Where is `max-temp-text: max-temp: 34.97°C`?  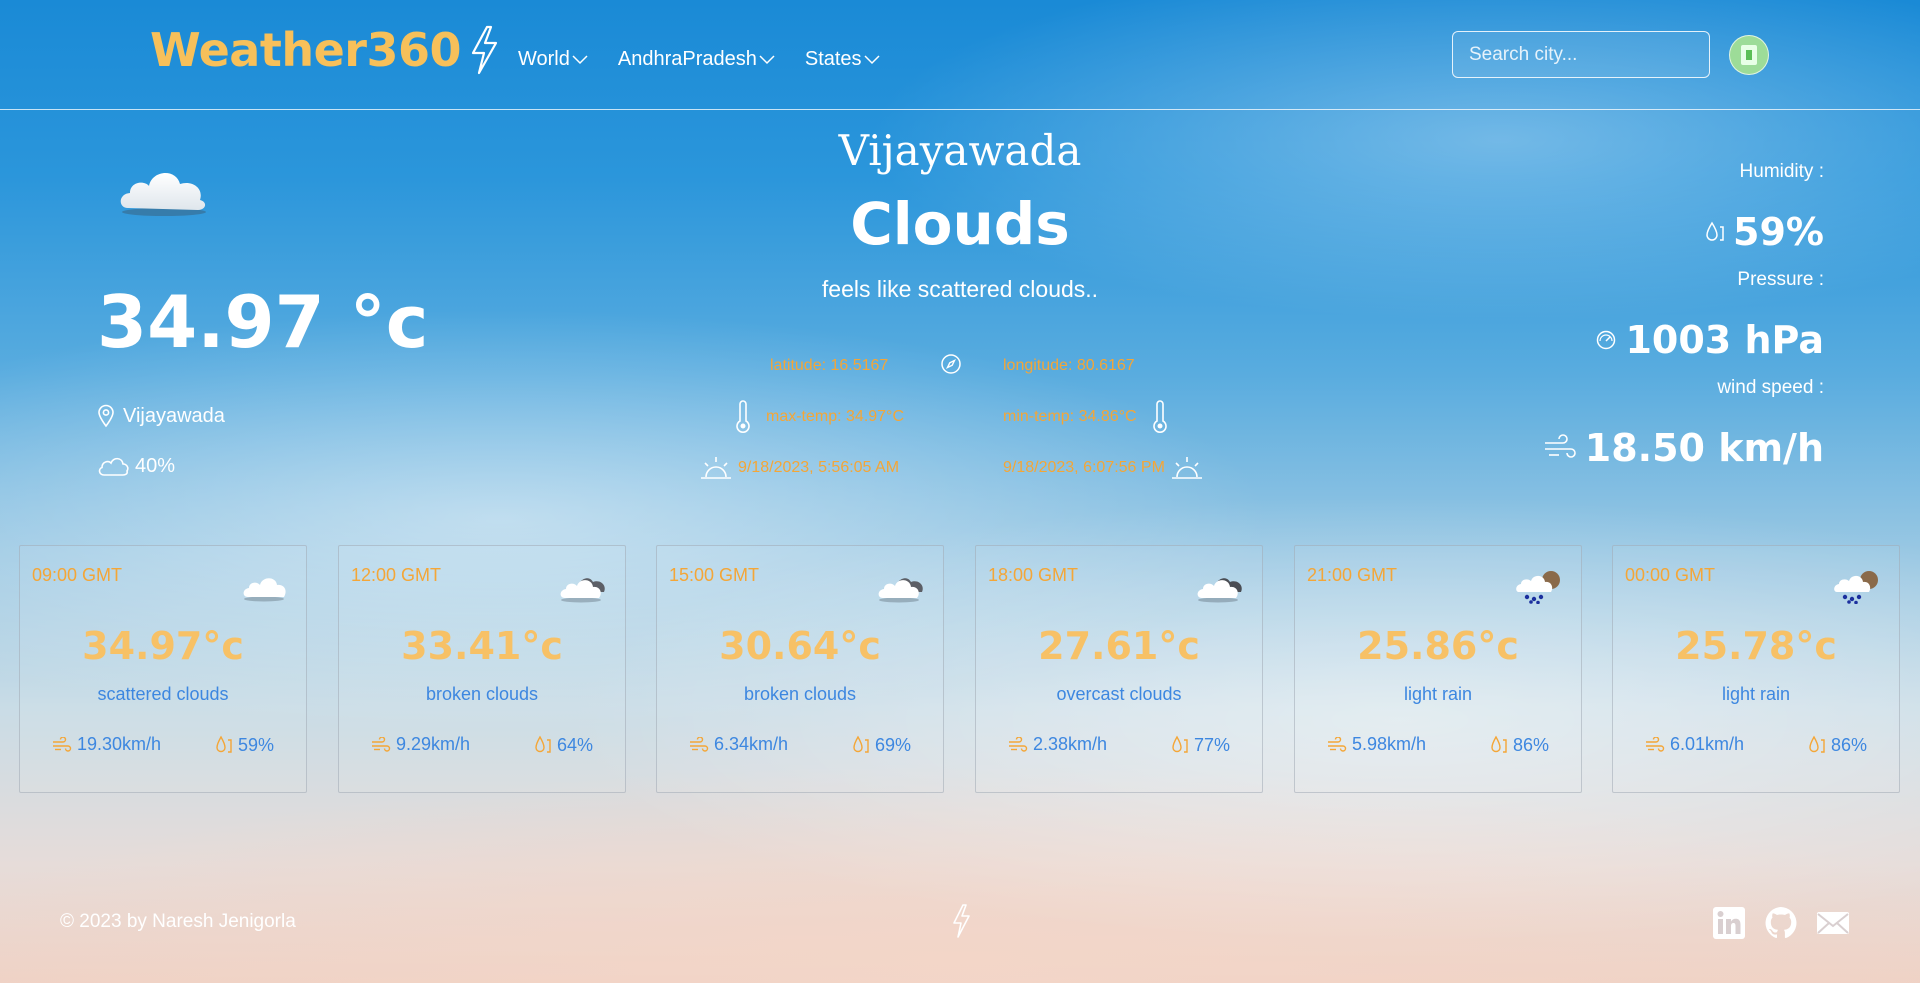
max-temp-text: max-temp: 34.97°C is located at coordinates (835, 416).